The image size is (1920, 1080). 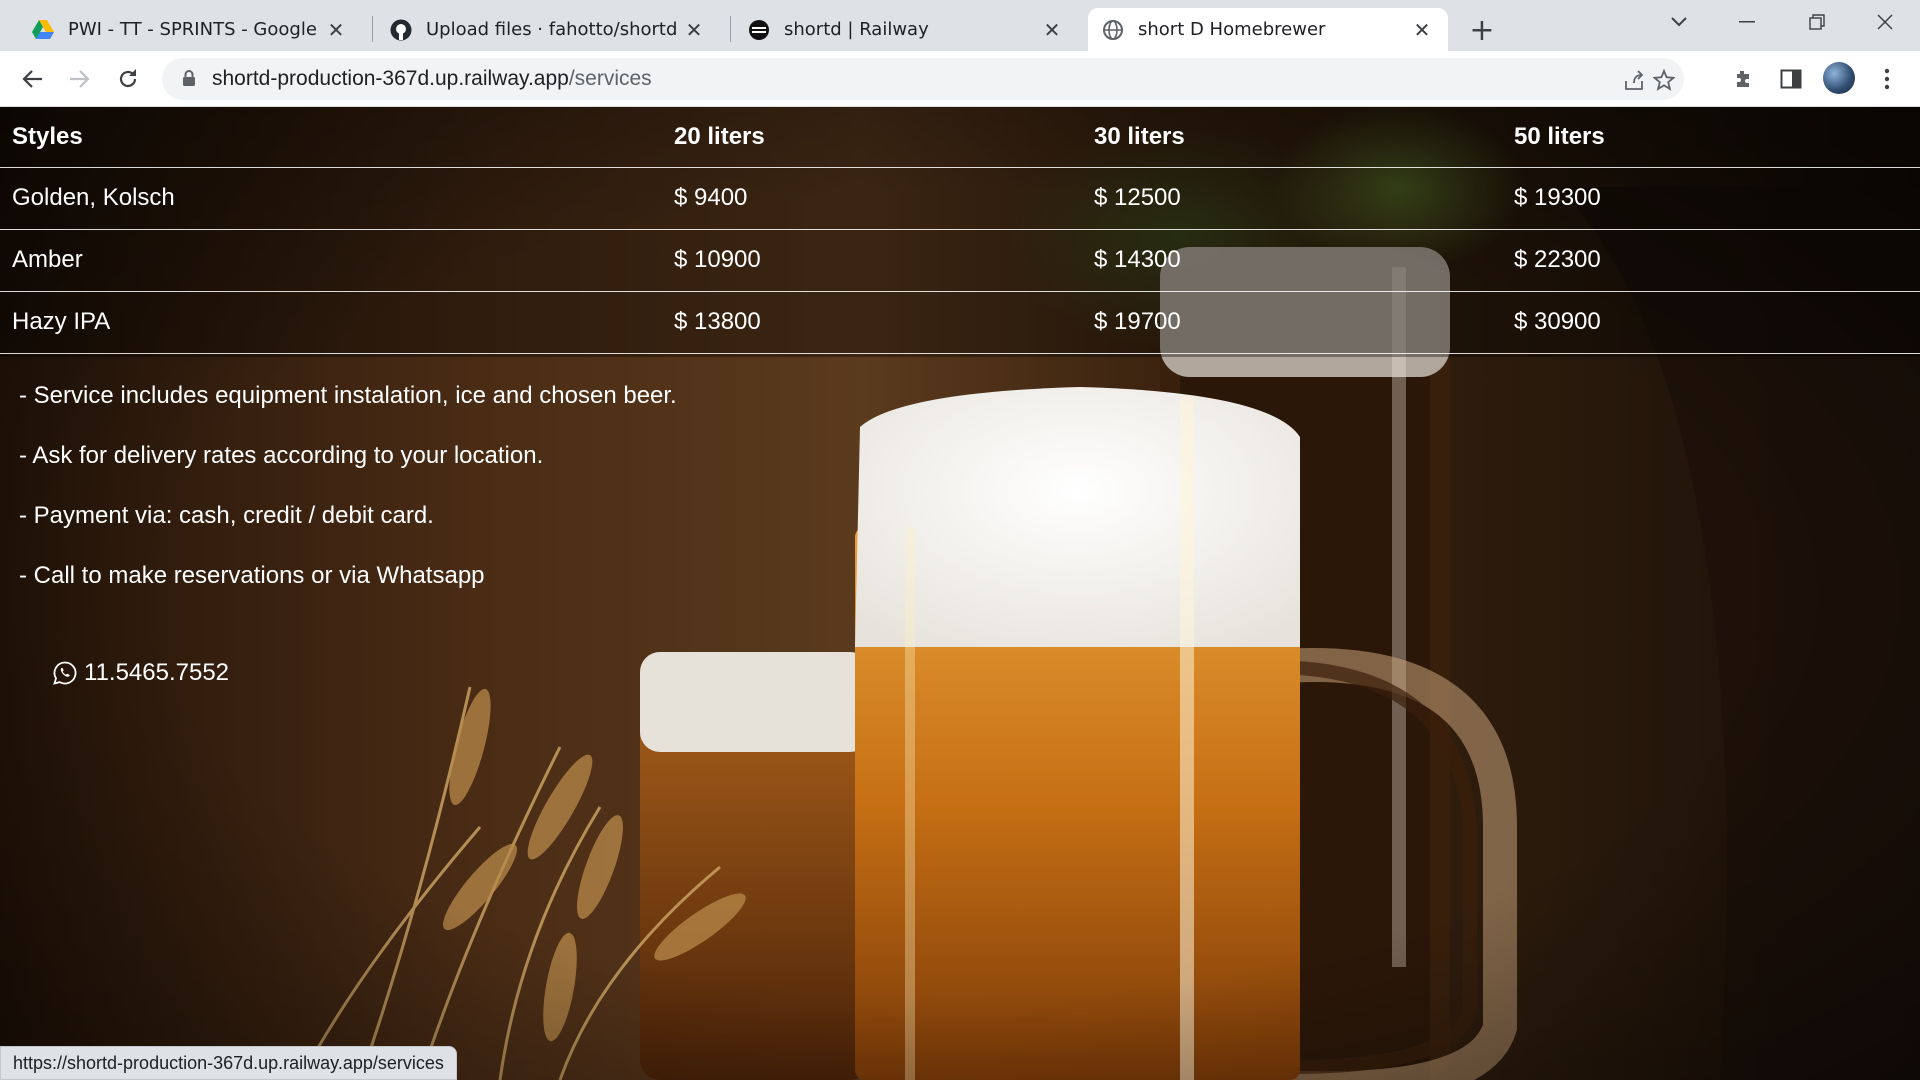 I want to click on tab-homebrewer: short D Homebrewer ✕, so click(x=1268, y=29).